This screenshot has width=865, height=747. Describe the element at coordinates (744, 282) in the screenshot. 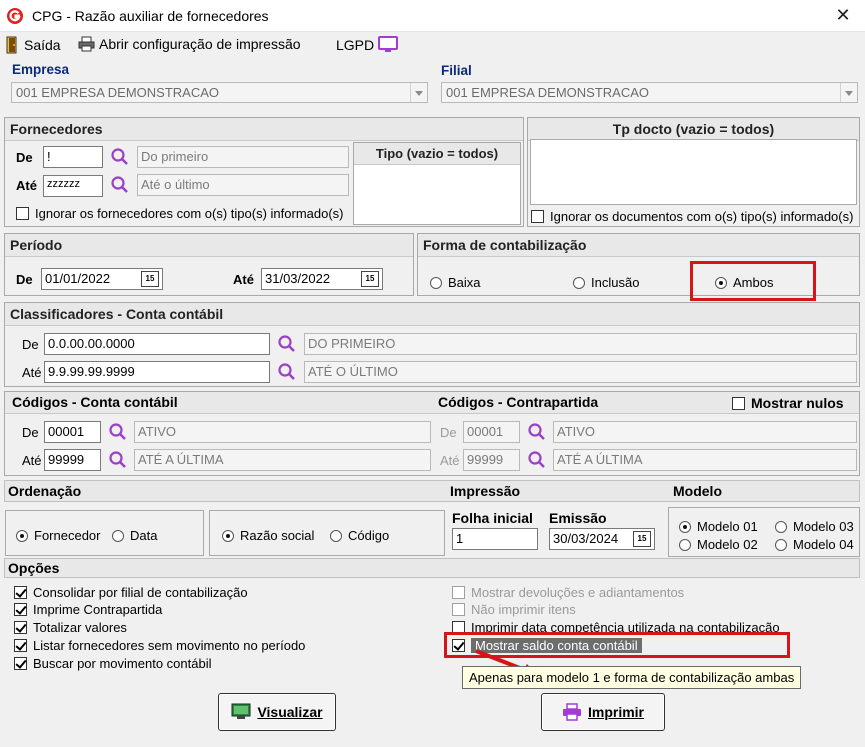

I see `radio-ambos: Ambos` at that location.